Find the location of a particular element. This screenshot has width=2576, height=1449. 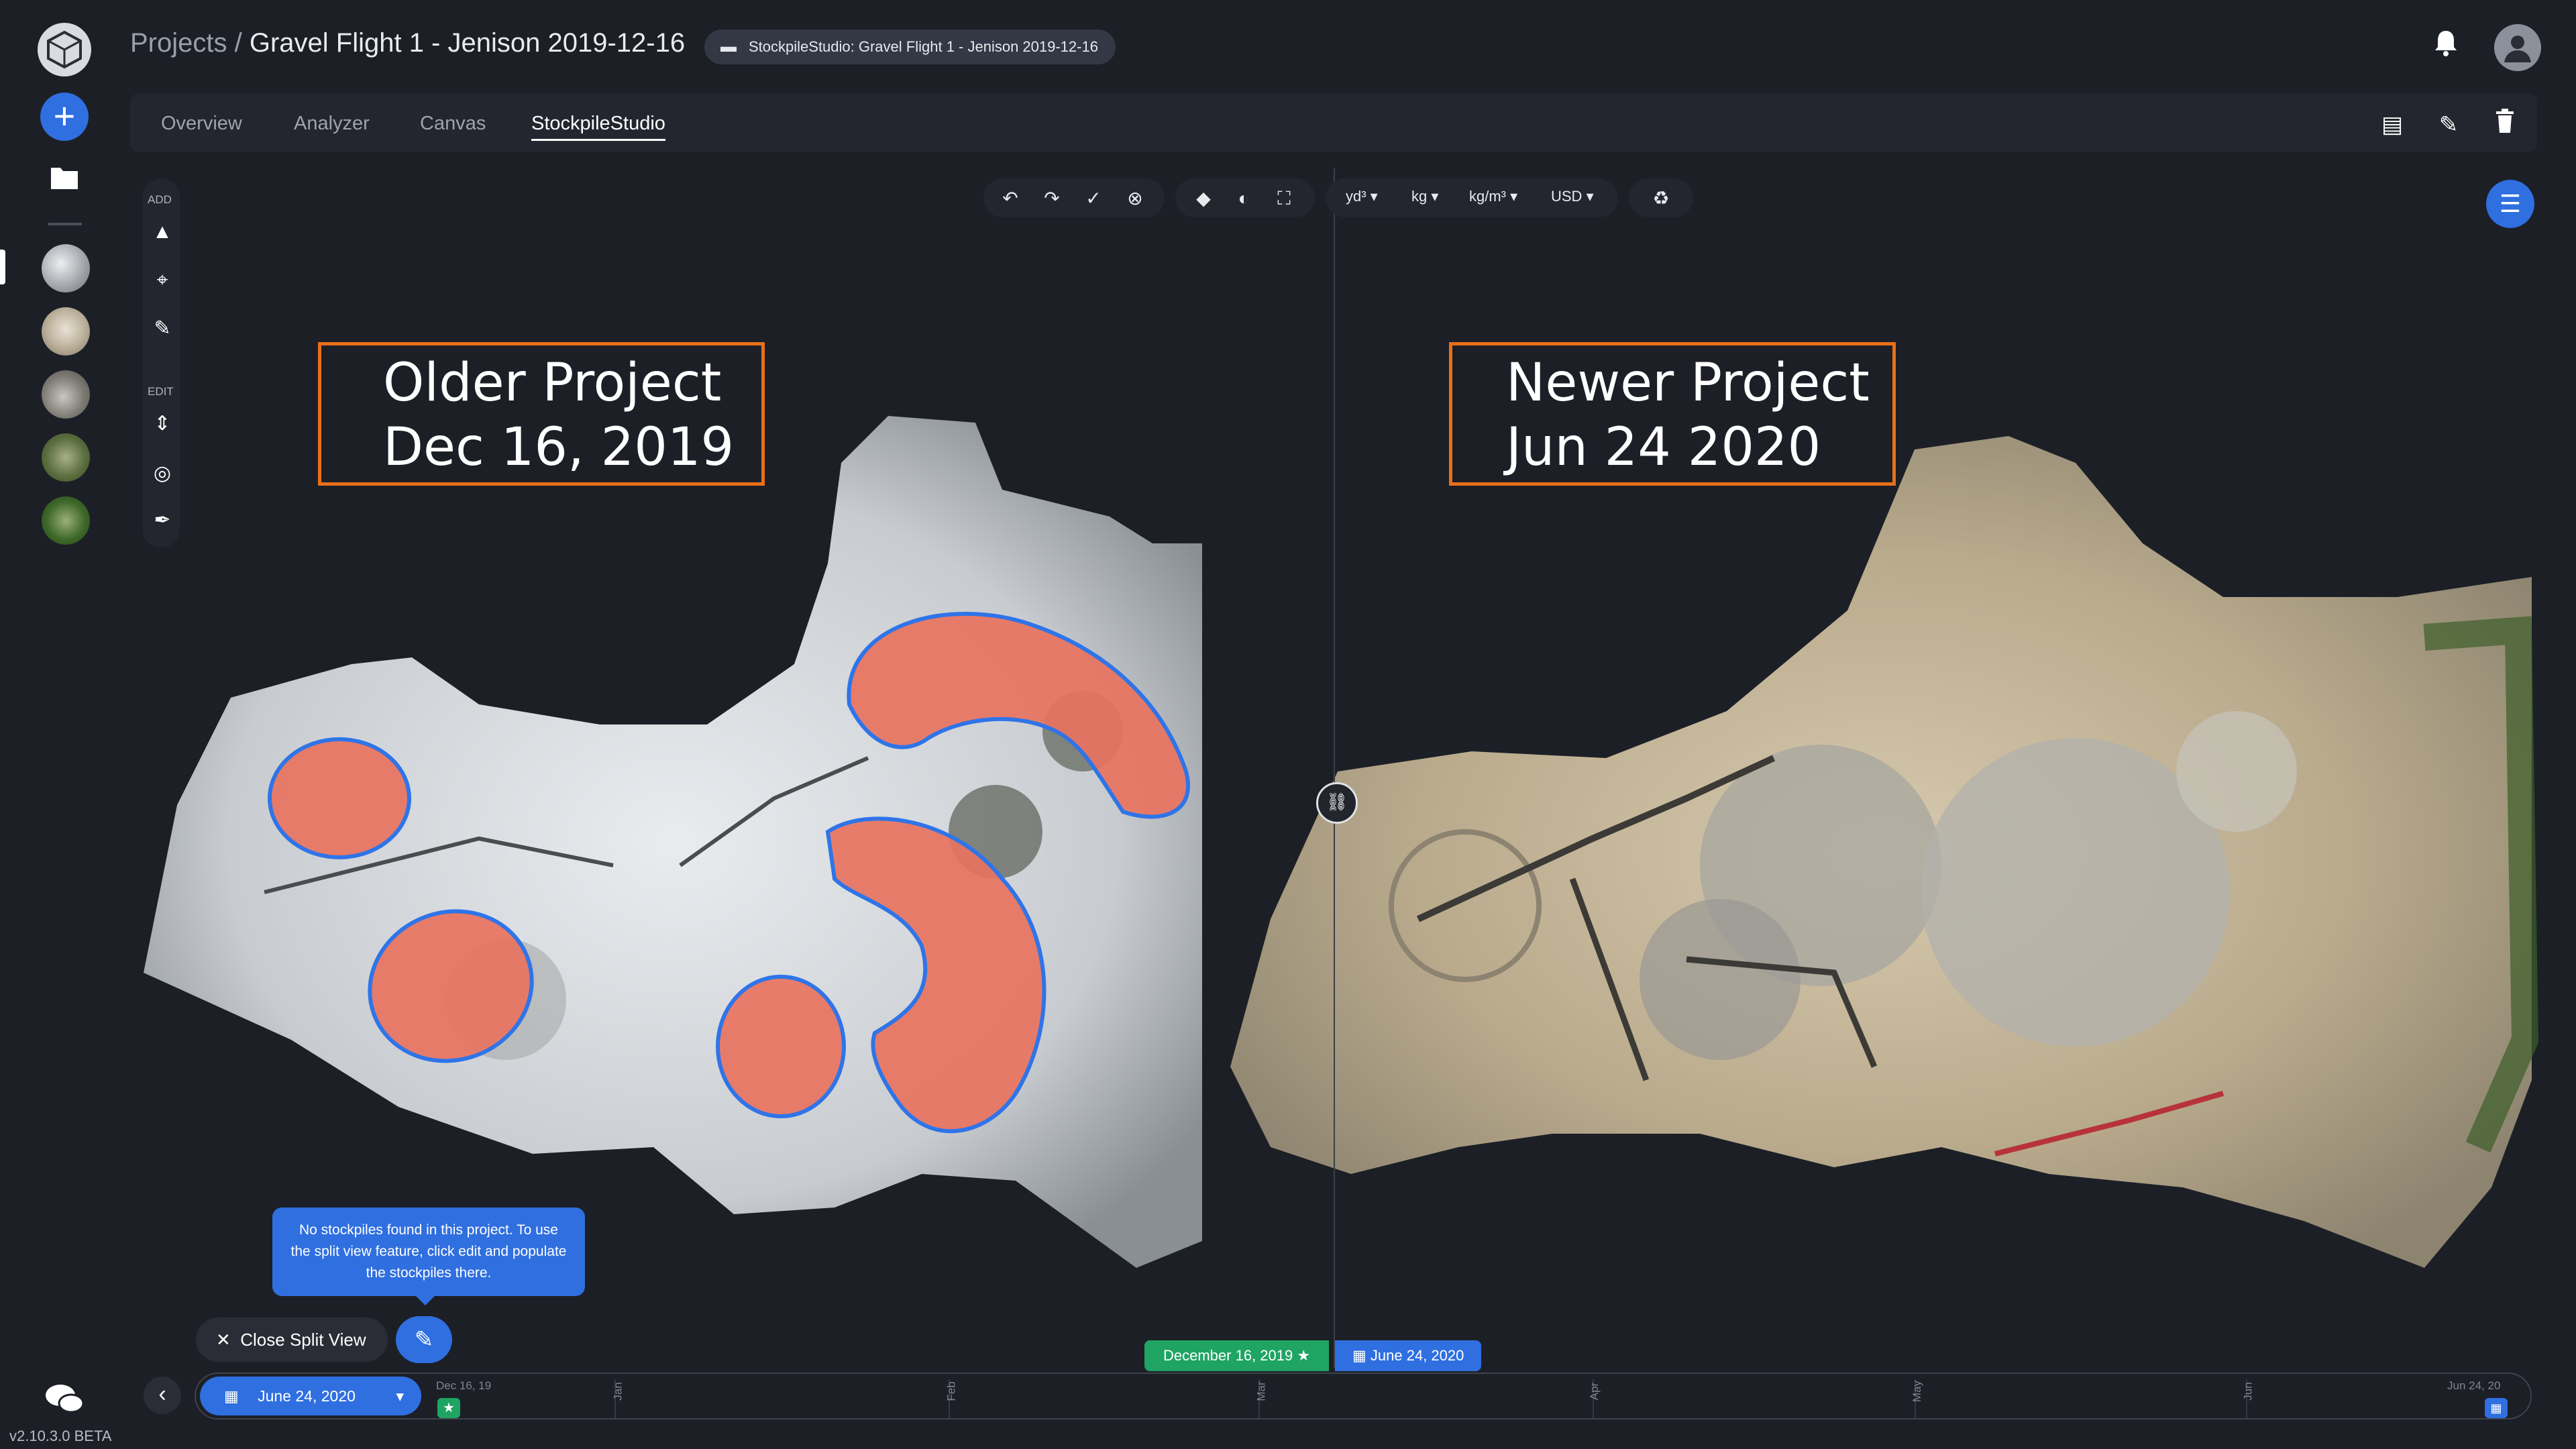

older-project-date: Dec 16, 2019 is located at coordinates (559, 447).